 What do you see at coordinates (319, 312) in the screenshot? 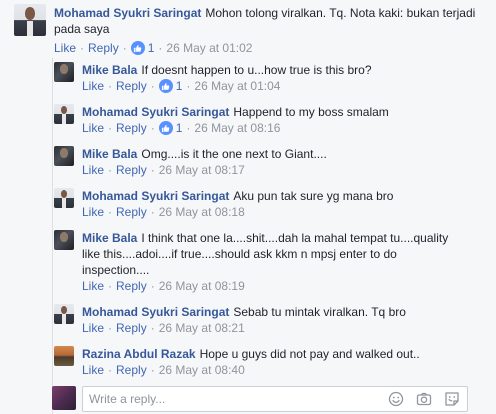
I see `comment-text: Sebab tu mintak viralkan. Tq bro` at bounding box center [319, 312].